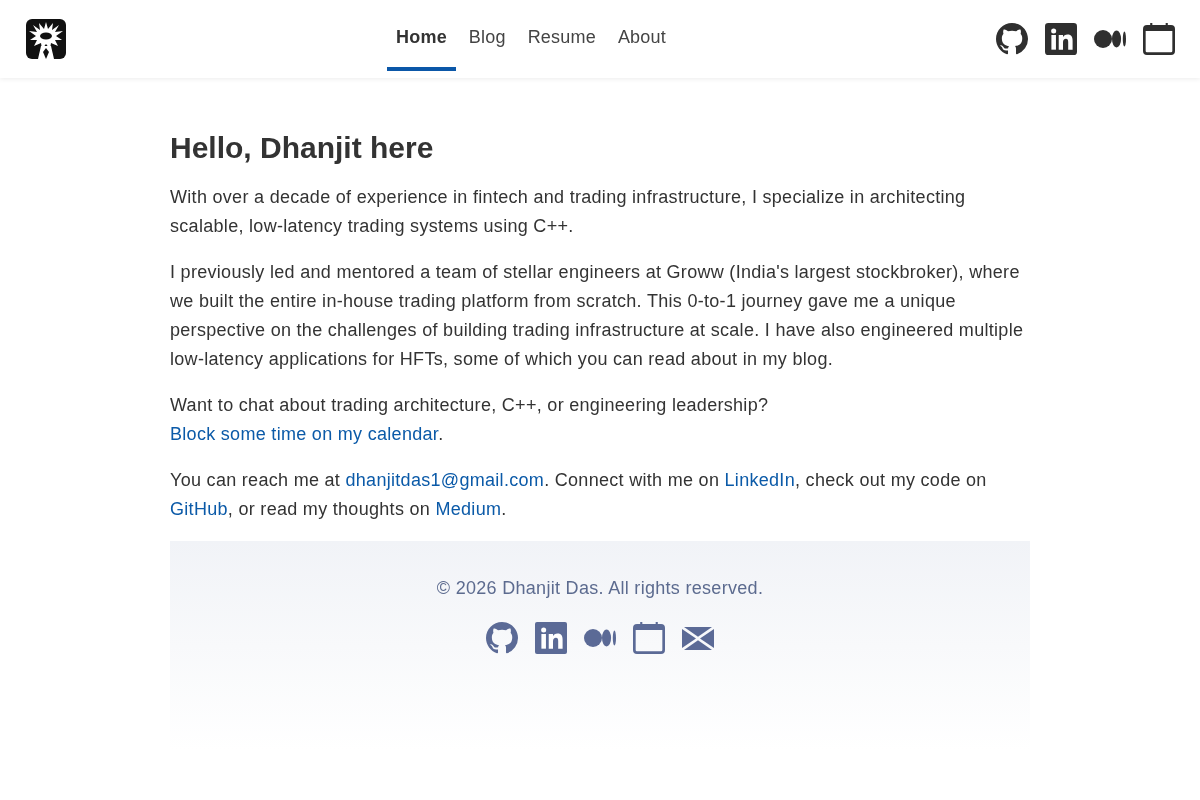  Describe the element at coordinates (561, 39) in the screenshot. I see `nav-tab: Resume` at that location.